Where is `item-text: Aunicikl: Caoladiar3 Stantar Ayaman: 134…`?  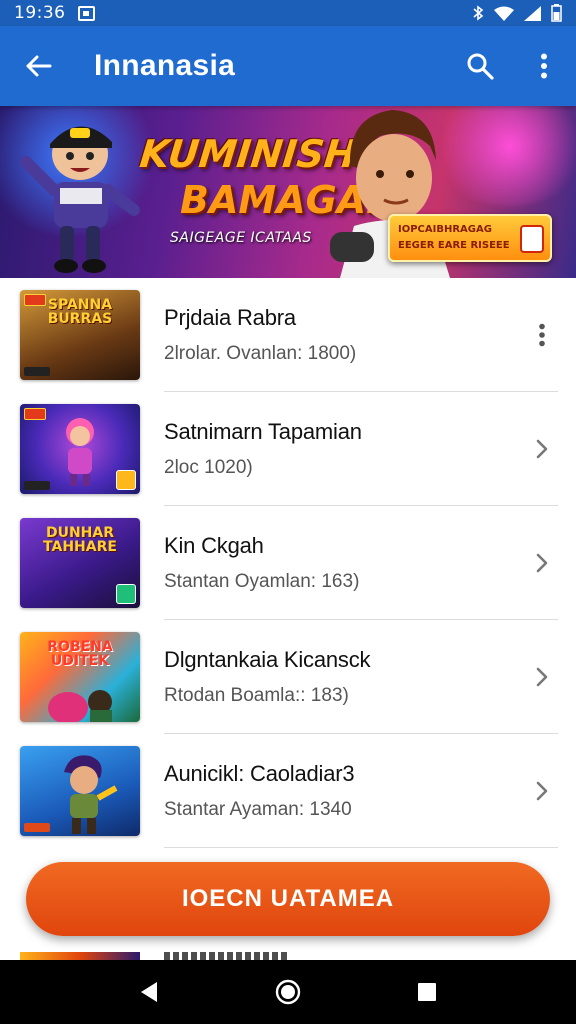
item-text: Aunicikl: Caoladiar3 Stantar Ayaman: 134… is located at coordinates (259, 791).